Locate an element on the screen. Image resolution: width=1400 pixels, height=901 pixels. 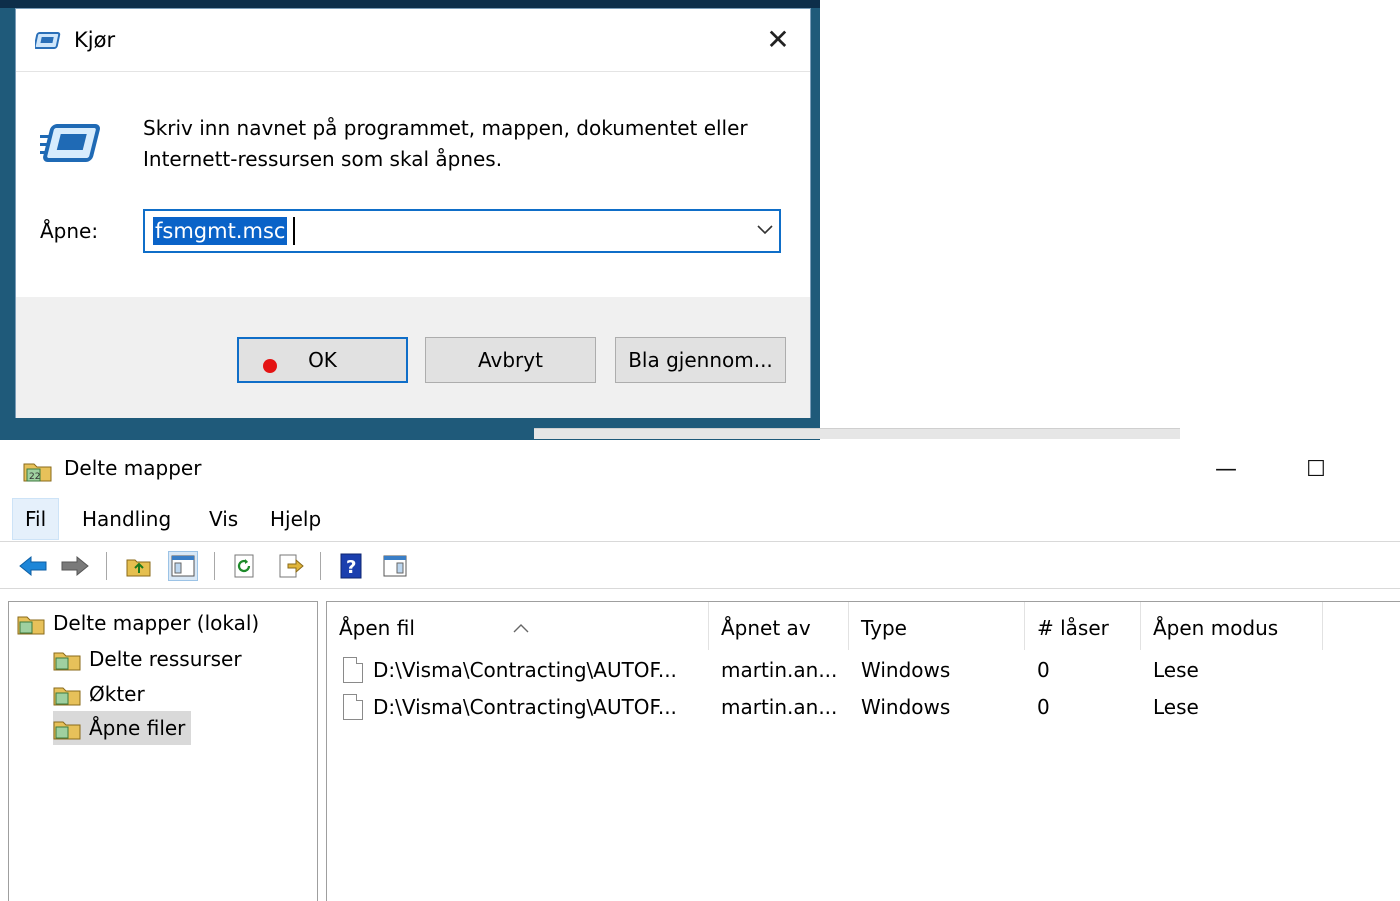
menu-fil: Fil is located at coordinates (36, 519).